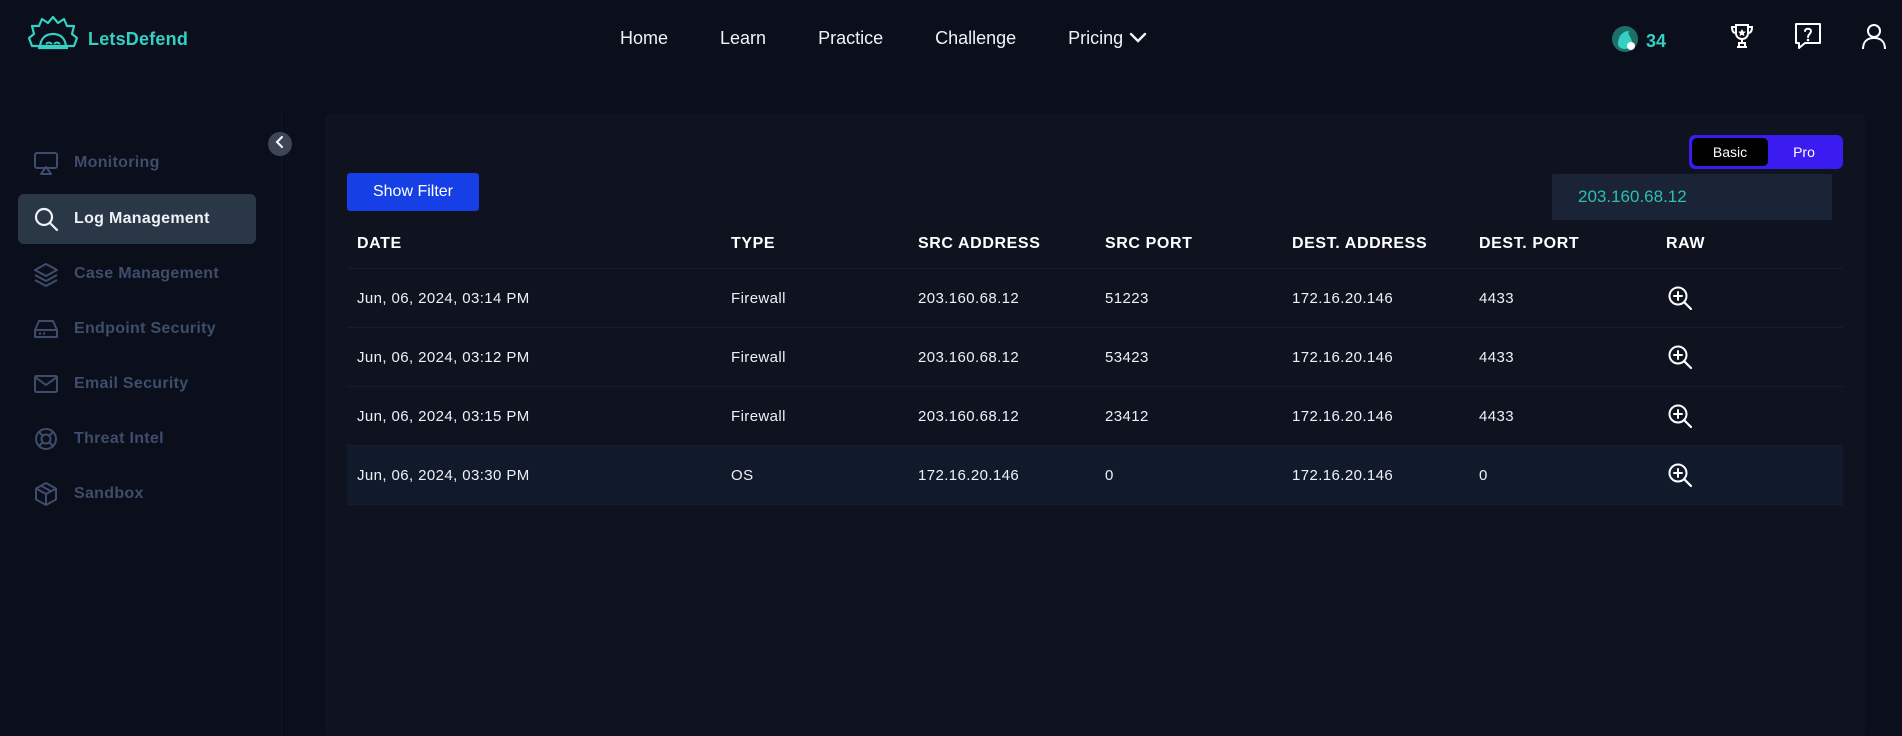  I want to click on sidebar-item-label: Log Management, so click(142, 218).